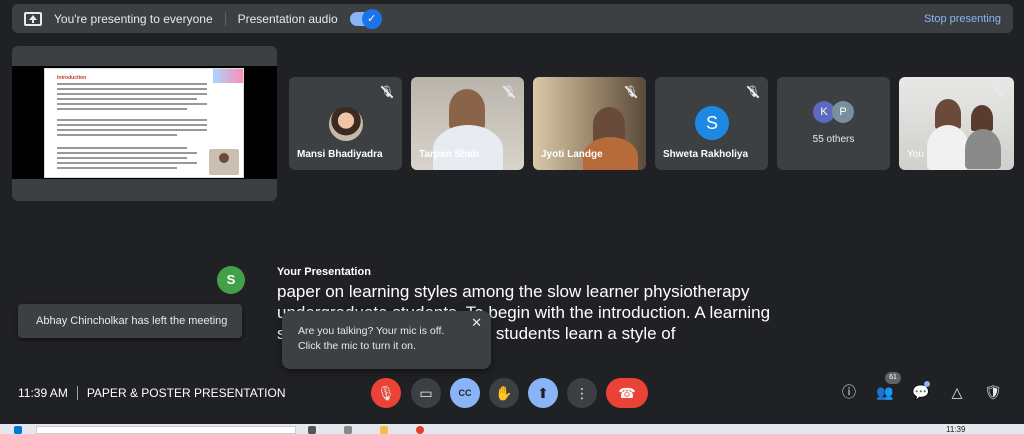  I want to click on participant-name: Shweta Rakholiya, so click(706, 154).